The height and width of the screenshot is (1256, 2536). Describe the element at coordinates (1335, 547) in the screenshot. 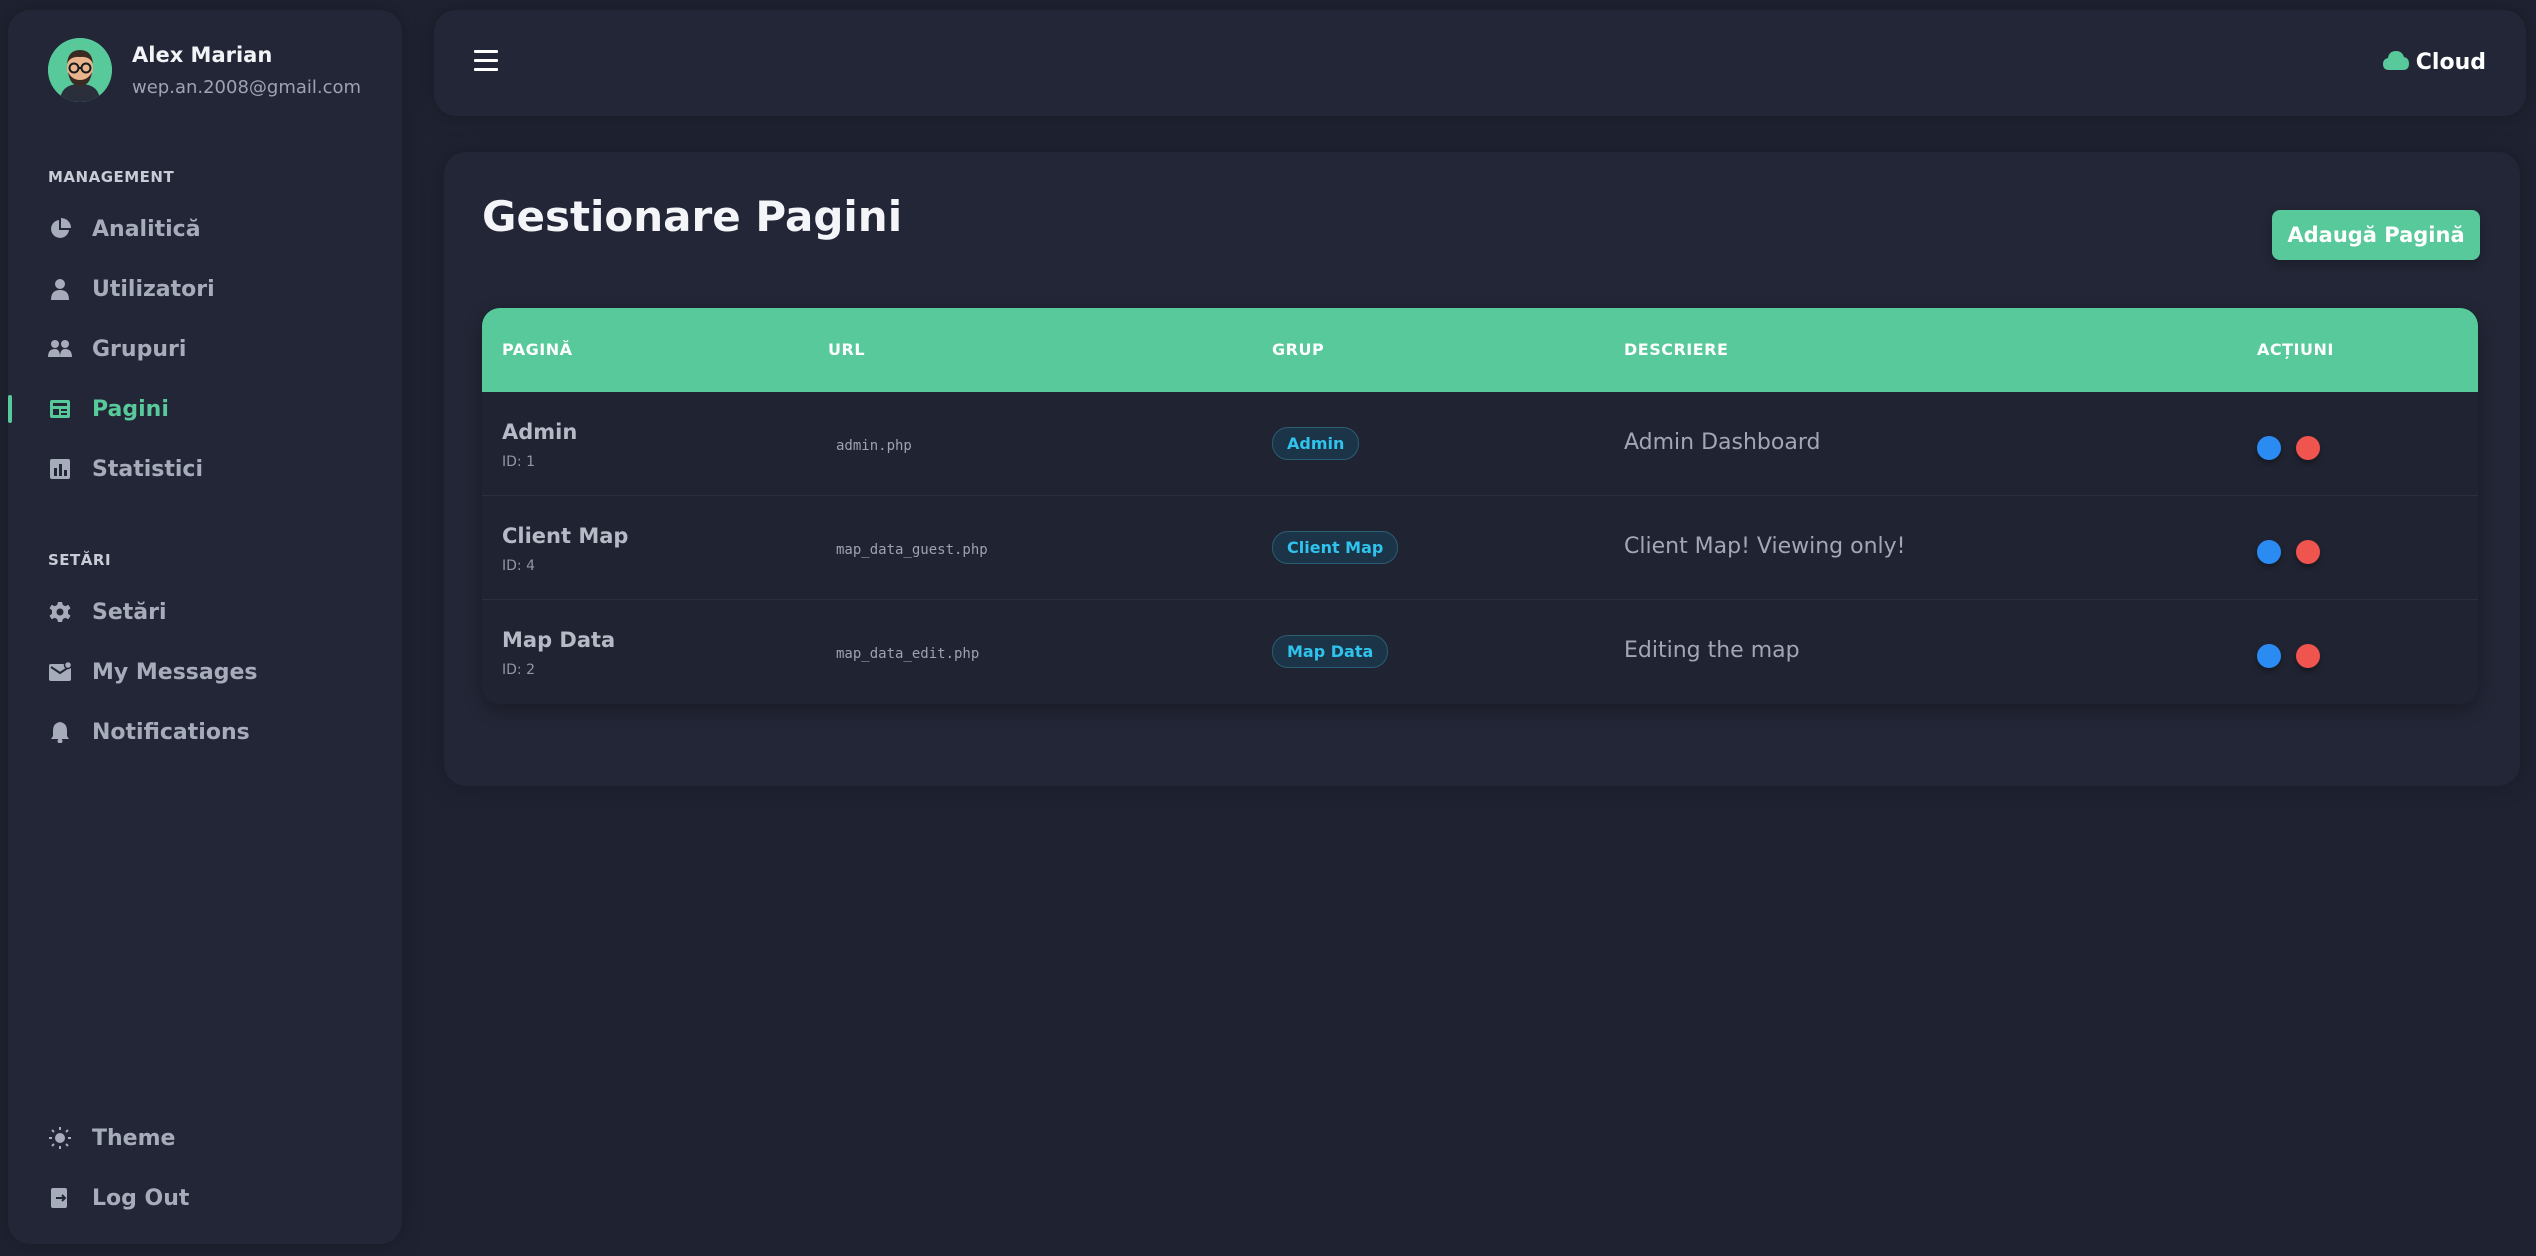

I see `group-badge: Client Map` at that location.